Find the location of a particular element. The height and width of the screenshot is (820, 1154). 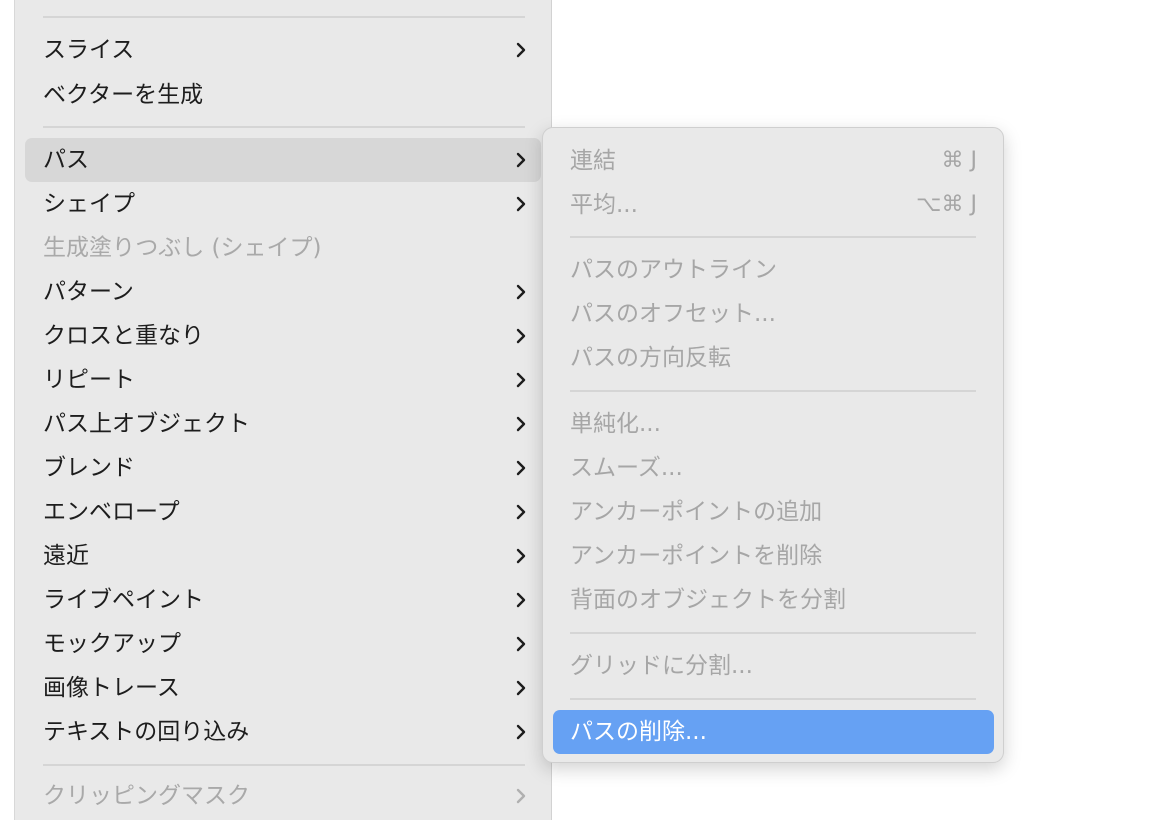

menu-item-slice: スライス is located at coordinates (283, 50).